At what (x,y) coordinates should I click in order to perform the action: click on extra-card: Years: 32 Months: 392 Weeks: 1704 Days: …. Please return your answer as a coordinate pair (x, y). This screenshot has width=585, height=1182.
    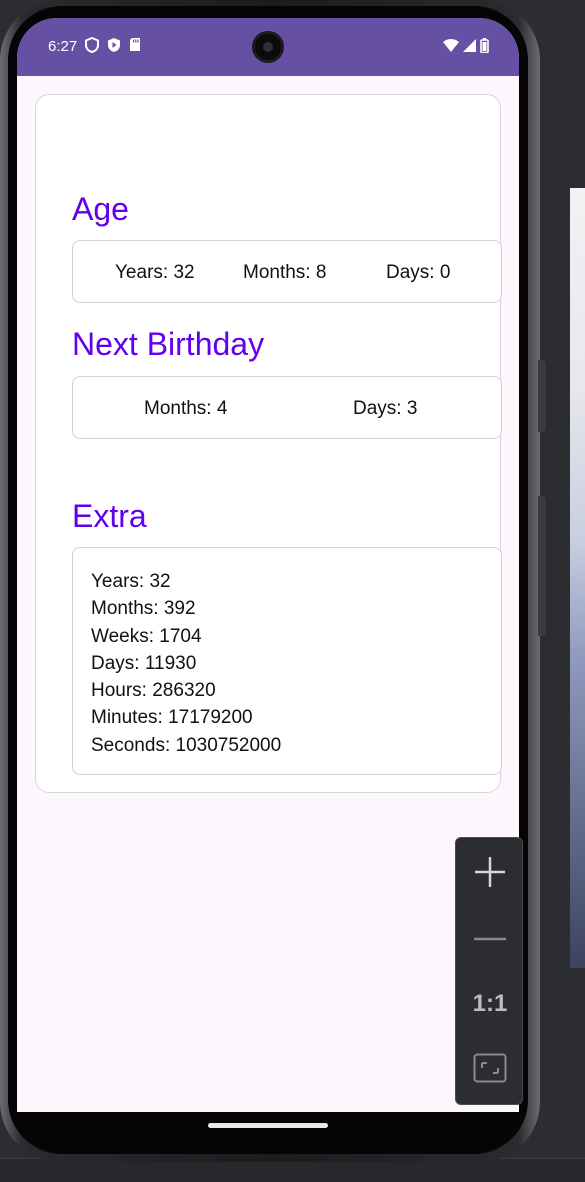
    Looking at the image, I should click on (287, 661).